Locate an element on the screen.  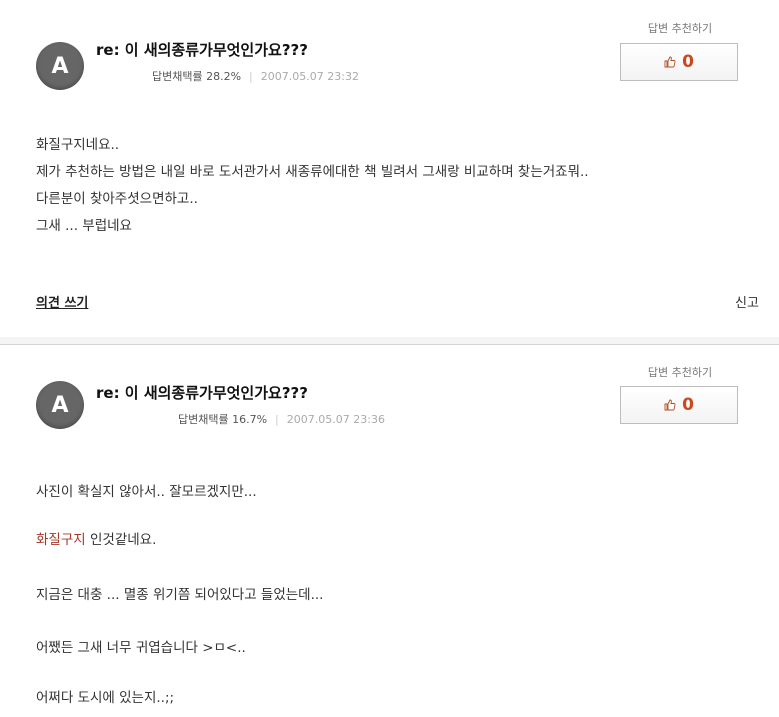
body-line: 그새 ... 부럽네요 is located at coordinates (84, 226).